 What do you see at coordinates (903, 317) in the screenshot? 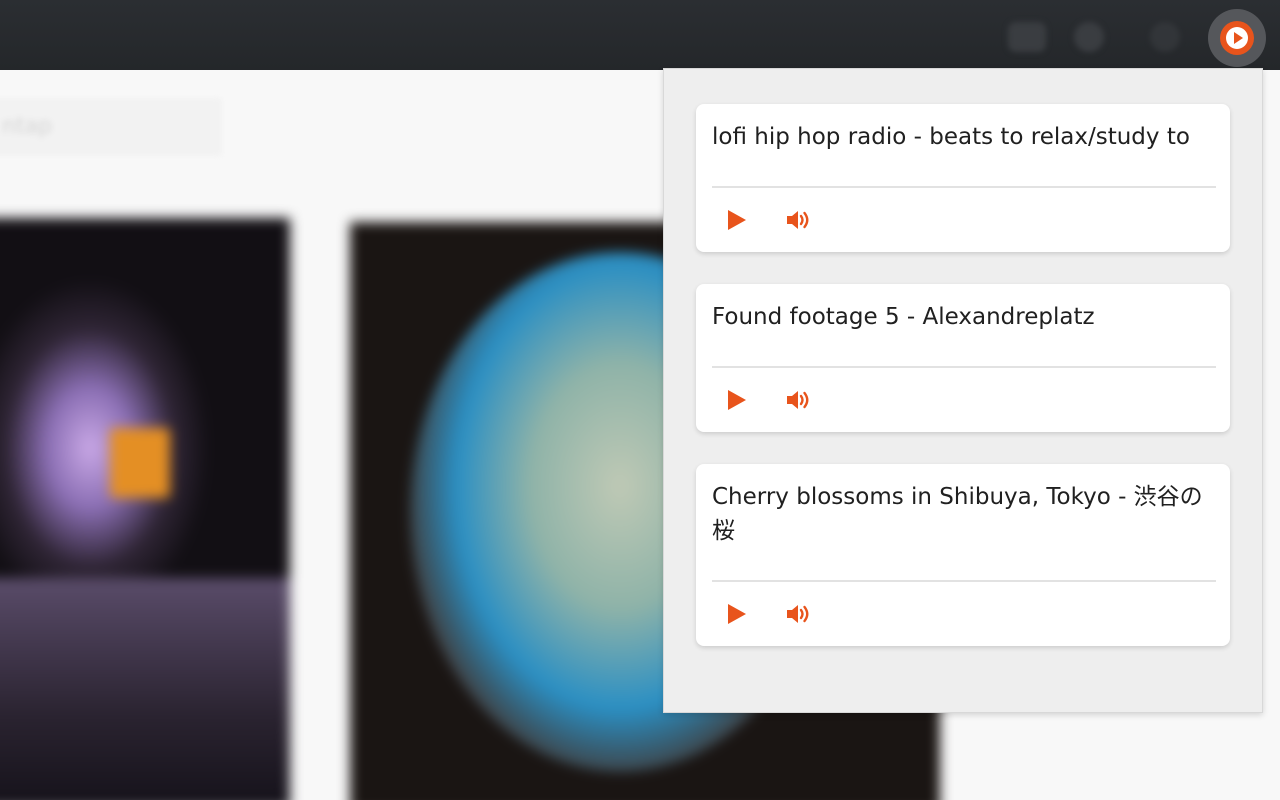
I see `stream-title: Found footage 5 - Alexandreplatz` at bounding box center [903, 317].